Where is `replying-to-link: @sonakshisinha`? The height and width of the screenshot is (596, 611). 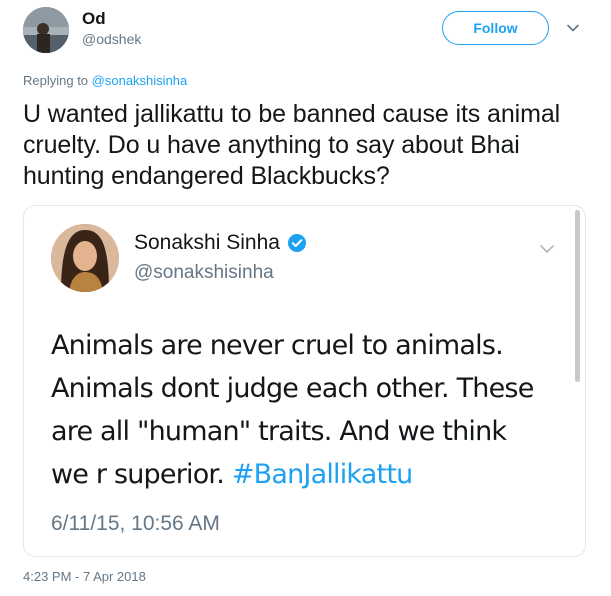 replying-to-link: @sonakshisinha is located at coordinates (140, 80).